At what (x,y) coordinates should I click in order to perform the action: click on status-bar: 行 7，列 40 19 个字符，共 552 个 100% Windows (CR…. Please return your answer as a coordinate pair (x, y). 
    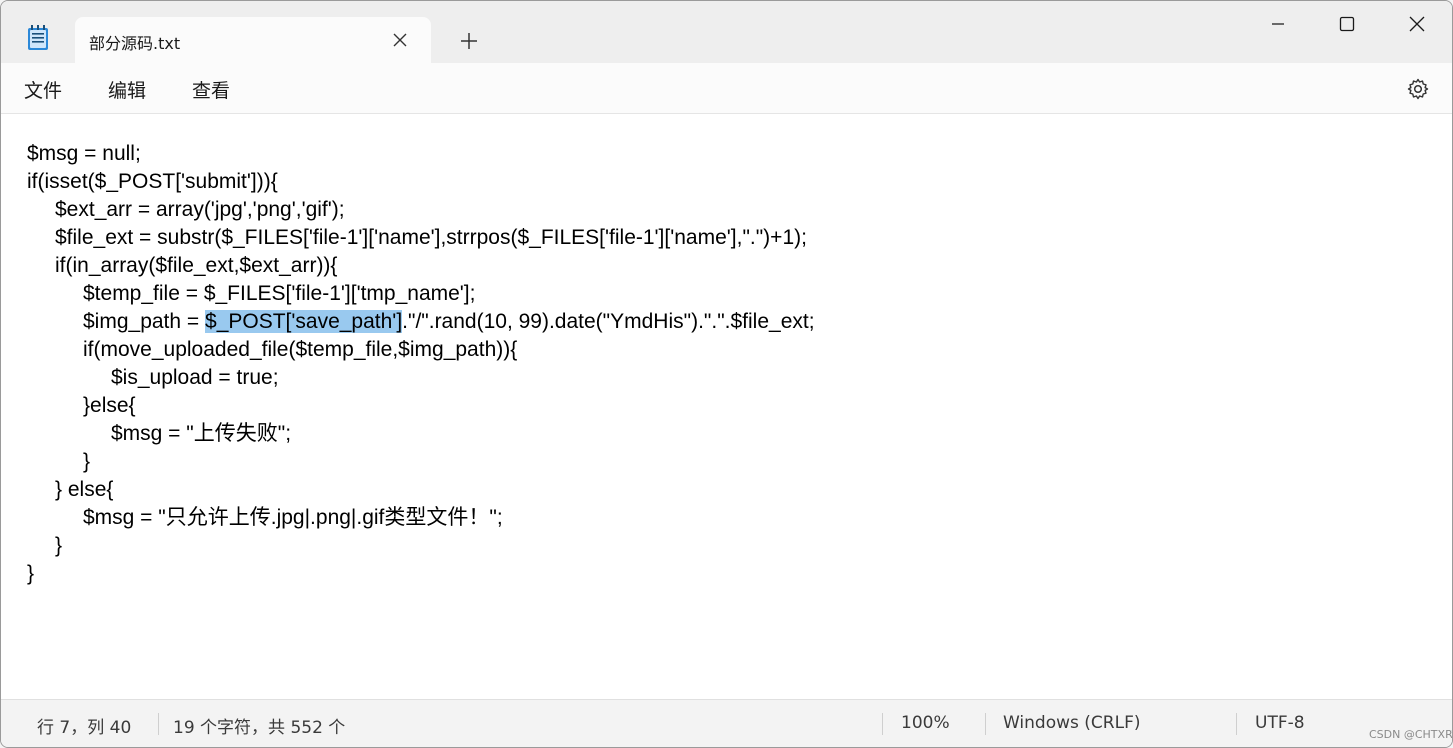
    Looking at the image, I should click on (727, 723).